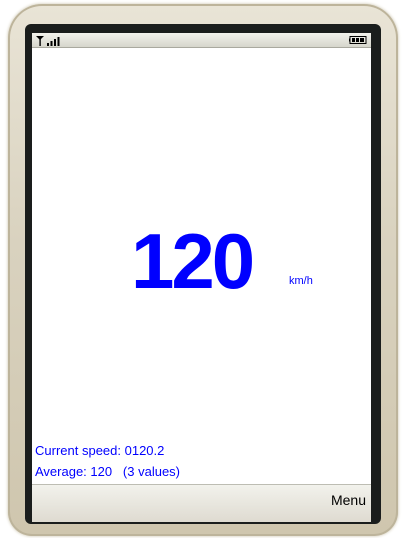  Describe the element at coordinates (193, 261) in the screenshot. I see `speed-value: 120` at that location.